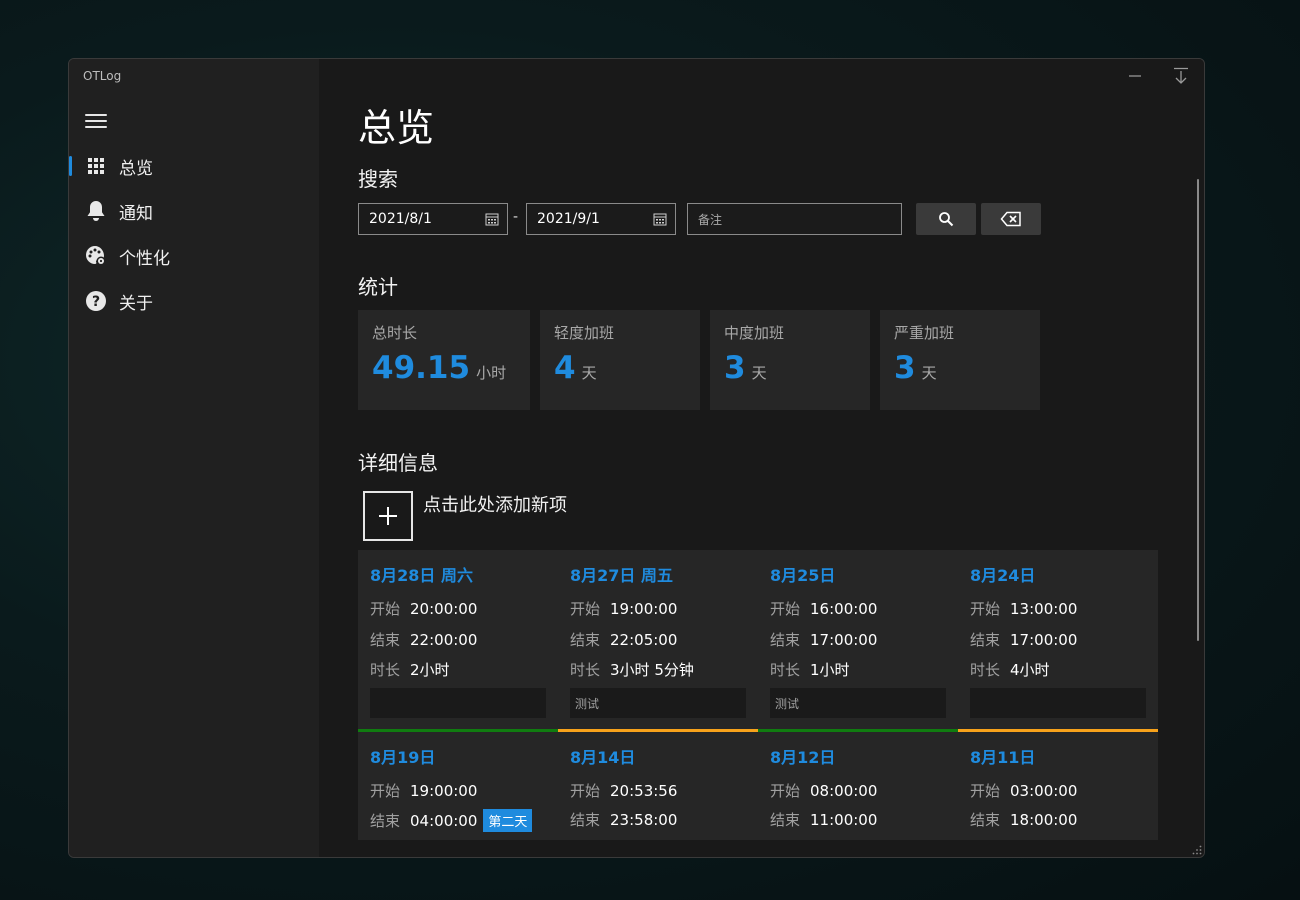 The height and width of the screenshot is (900, 1300). I want to click on stat-title: 轻度加班, so click(584, 333).